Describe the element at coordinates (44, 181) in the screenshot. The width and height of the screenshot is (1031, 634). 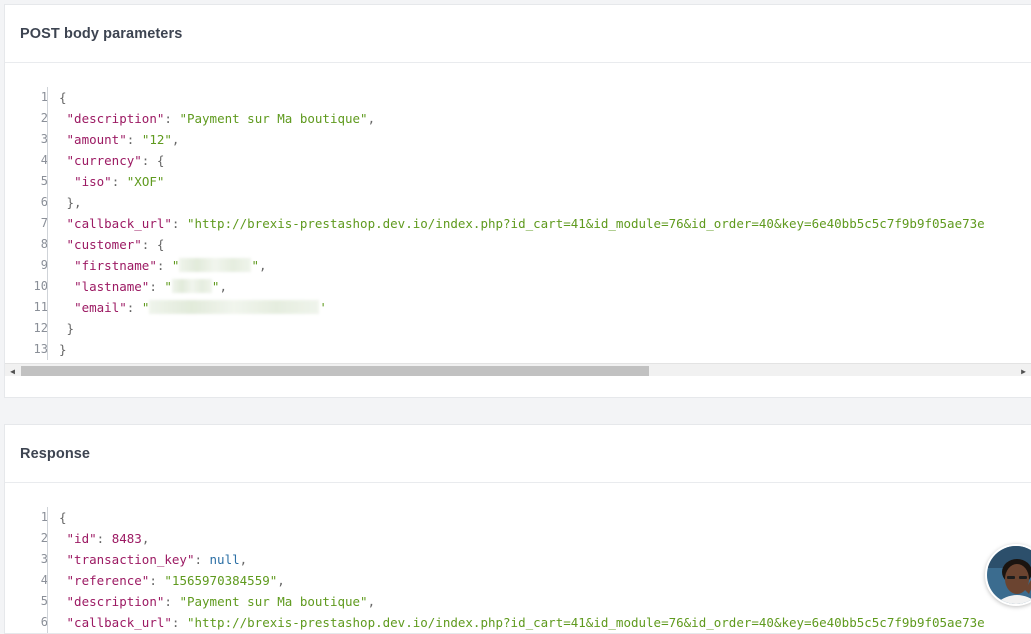
I see `request-line-number: 5` at that location.